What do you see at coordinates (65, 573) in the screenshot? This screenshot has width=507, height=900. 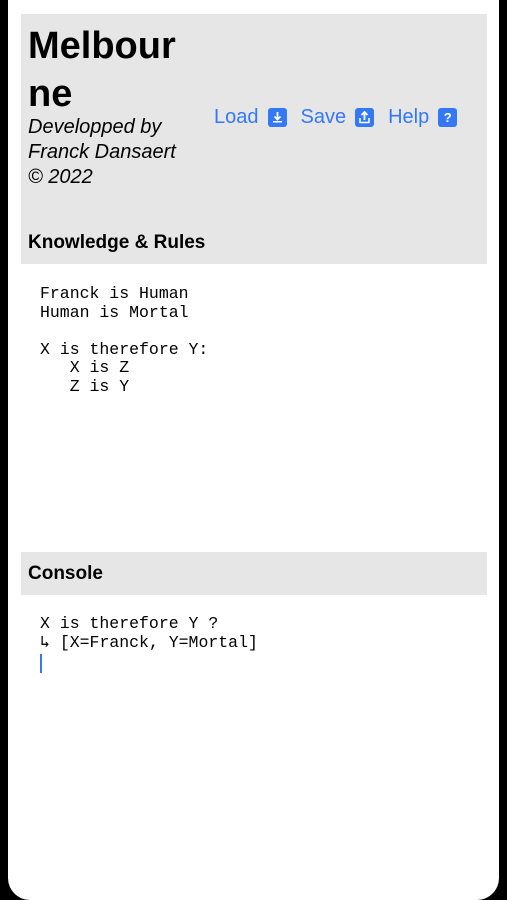 I see `console-header: Console` at bounding box center [65, 573].